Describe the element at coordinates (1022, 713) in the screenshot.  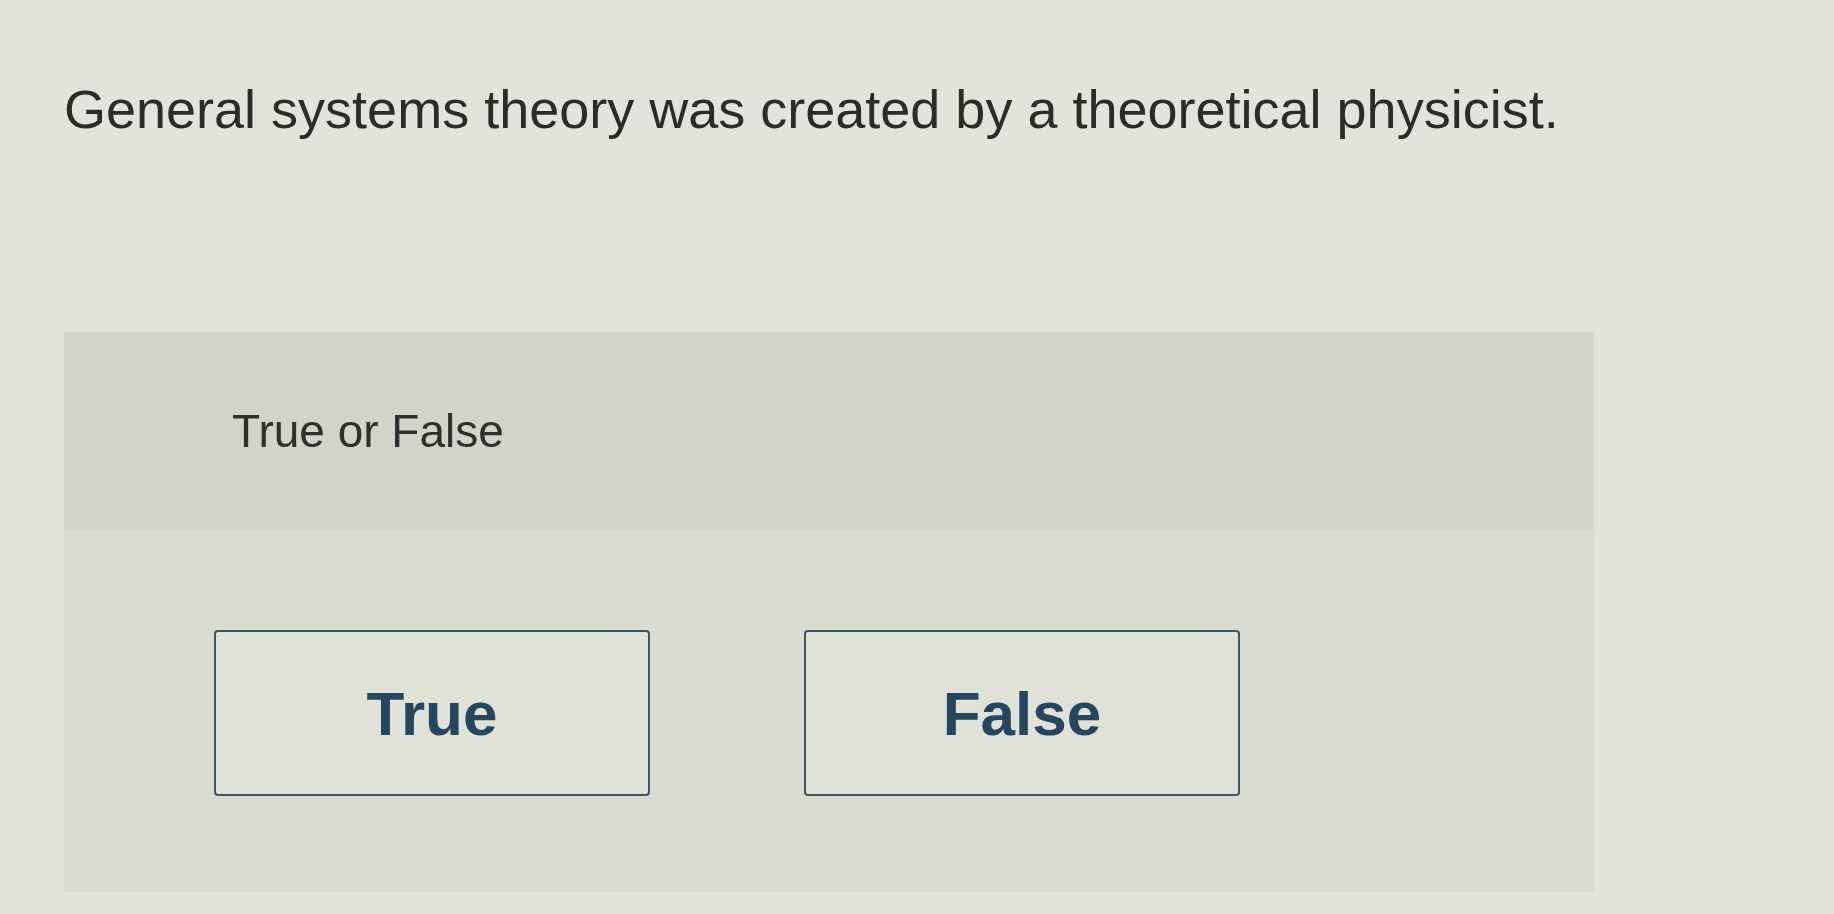
I see `answer-button: False` at that location.